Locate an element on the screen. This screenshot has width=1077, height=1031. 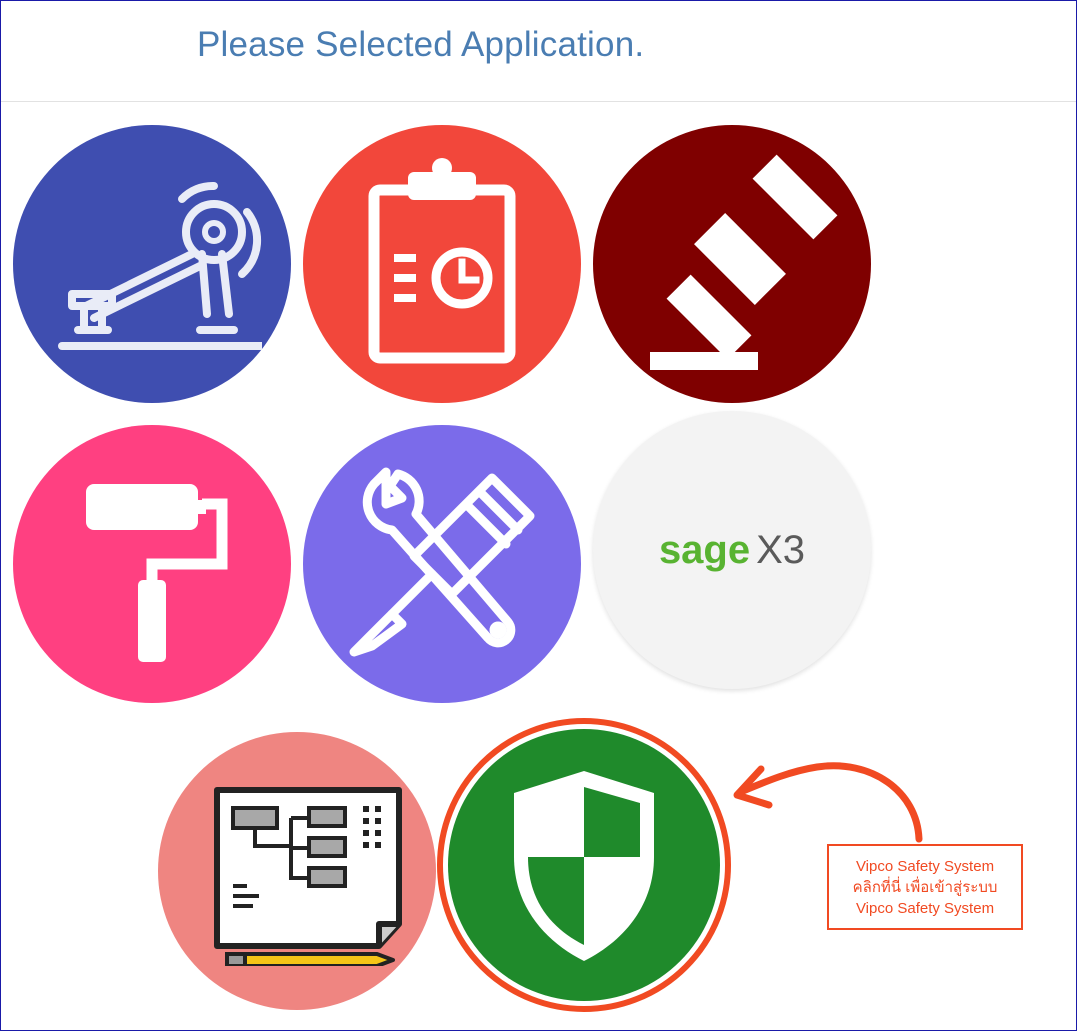
app-legal-button is located at coordinates (732, 264).